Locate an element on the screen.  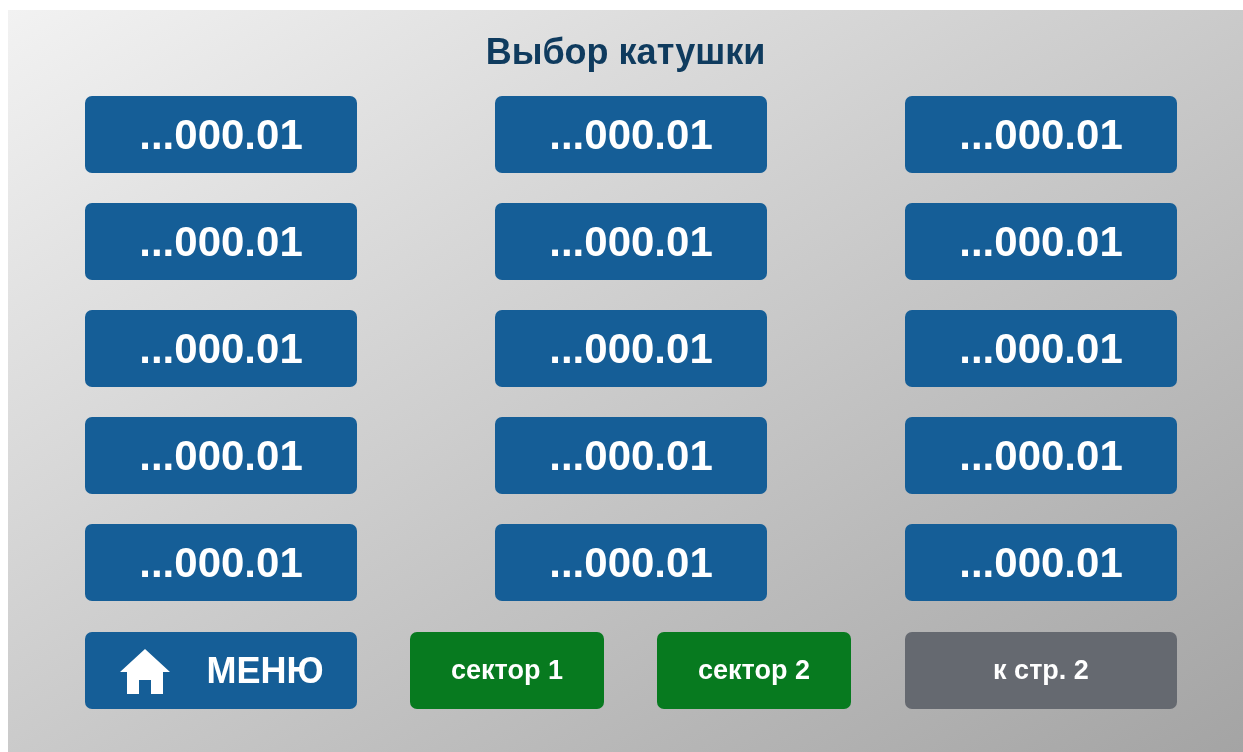
menu-button: МЕНЮ is located at coordinates (221, 670).